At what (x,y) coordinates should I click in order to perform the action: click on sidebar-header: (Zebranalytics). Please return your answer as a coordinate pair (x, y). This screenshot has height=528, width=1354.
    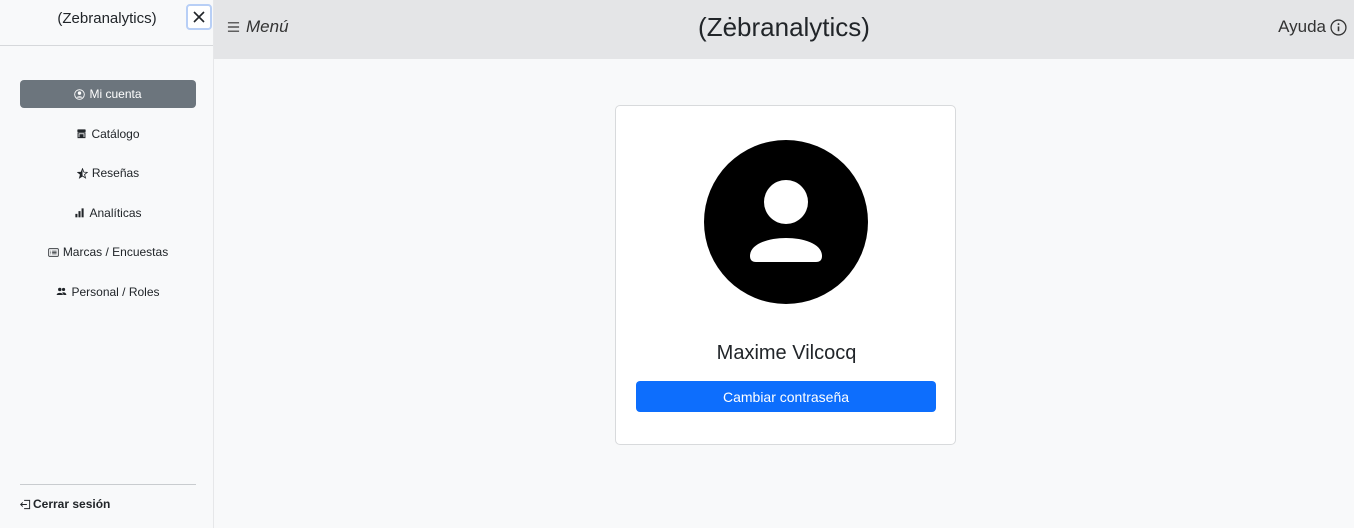
    Looking at the image, I should click on (106, 23).